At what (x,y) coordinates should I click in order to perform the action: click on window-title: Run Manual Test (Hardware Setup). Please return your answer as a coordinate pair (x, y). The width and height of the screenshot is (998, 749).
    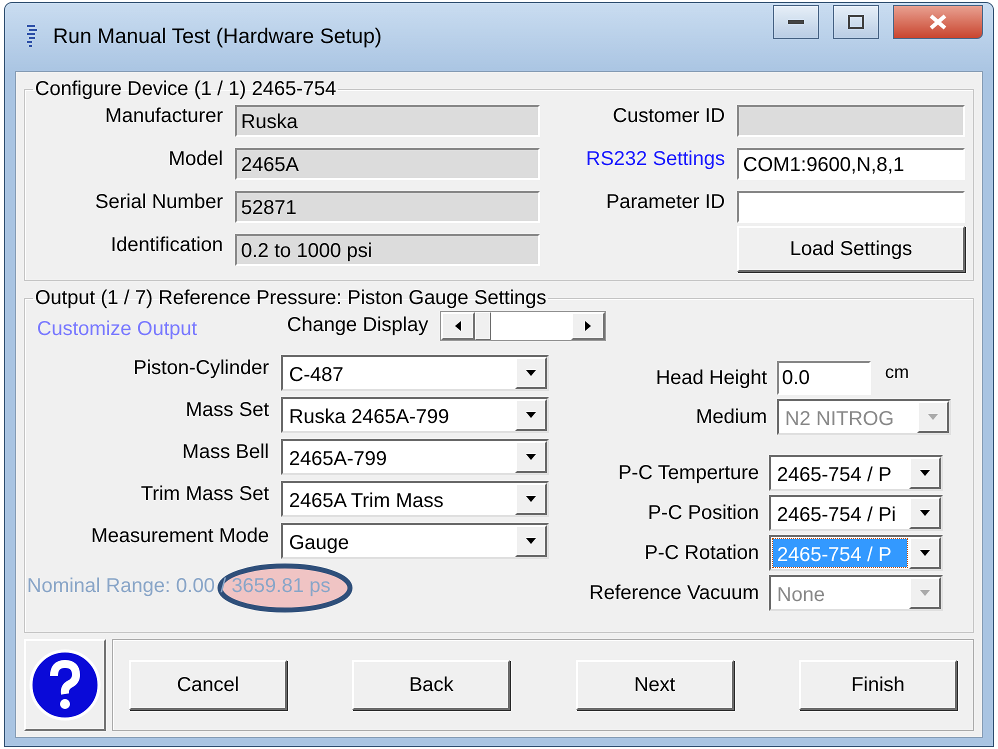
    Looking at the image, I should click on (218, 37).